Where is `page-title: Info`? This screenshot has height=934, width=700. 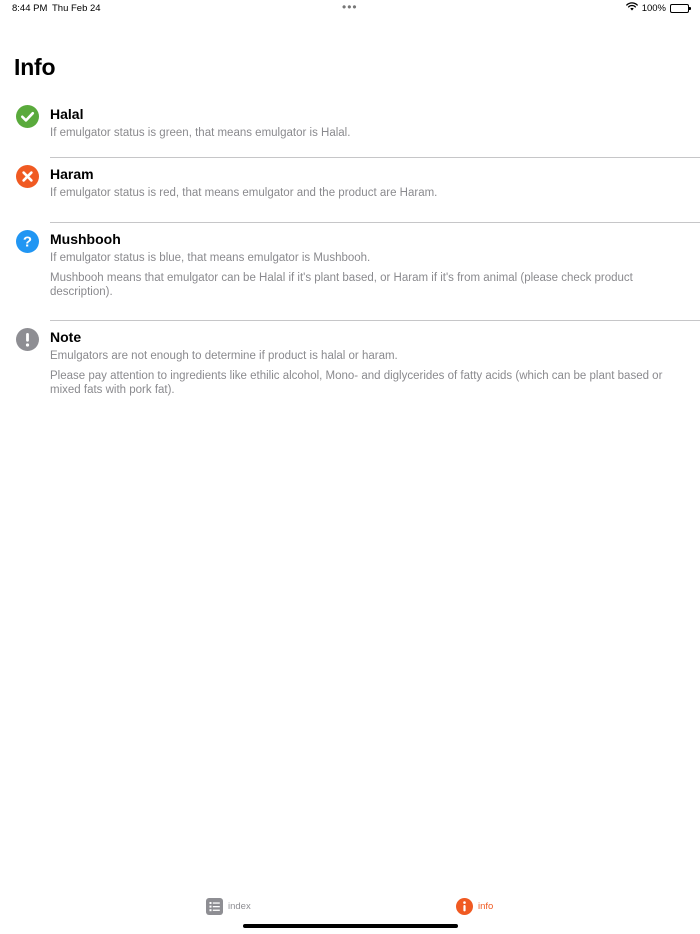 page-title: Info is located at coordinates (35, 67).